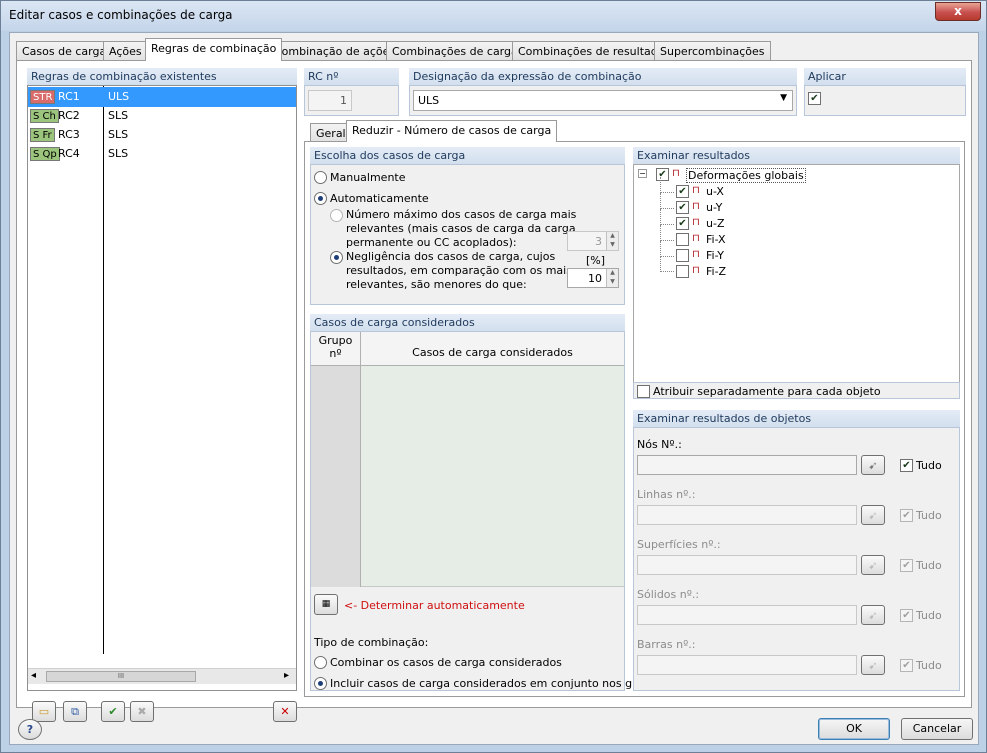 The height and width of the screenshot is (753, 987). I want to click on rule-description: ULS, so click(119, 96).